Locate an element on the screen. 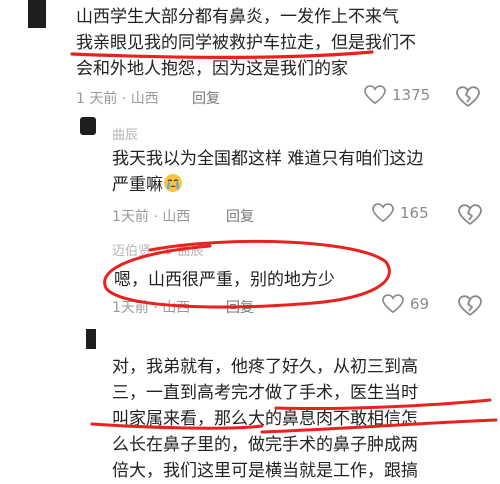  comment-3-time-location: 1天前 · 山西 is located at coordinates (151, 308).